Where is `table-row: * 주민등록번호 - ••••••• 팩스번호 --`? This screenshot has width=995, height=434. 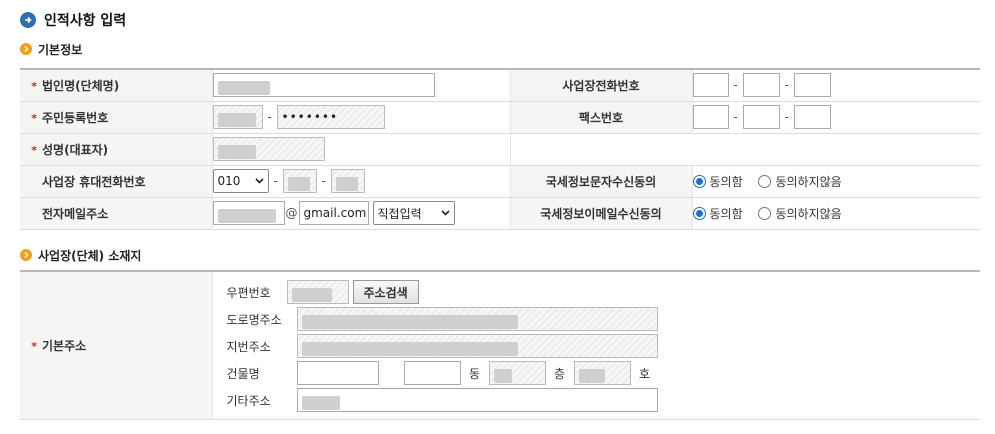
table-row: * 주민등록번호 - ••••••• 팩스번호 -- is located at coordinates (500, 117).